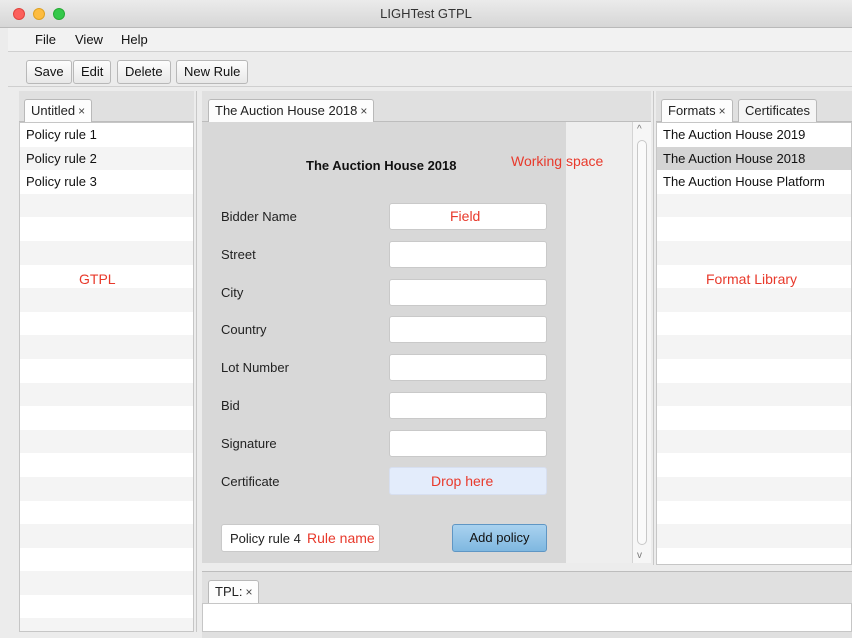 The height and width of the screenshot is (638, 852). Describe the element at coordinates (212, 72) in the screenshot. I see `new-rule-button: New Rule` at that location.